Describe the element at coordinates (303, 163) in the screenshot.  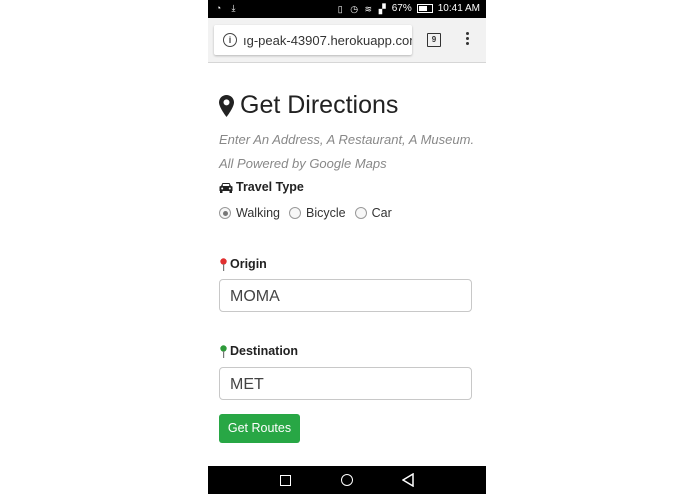
I see `subtitle-line-2: All Powered by Google Maps` at that location.